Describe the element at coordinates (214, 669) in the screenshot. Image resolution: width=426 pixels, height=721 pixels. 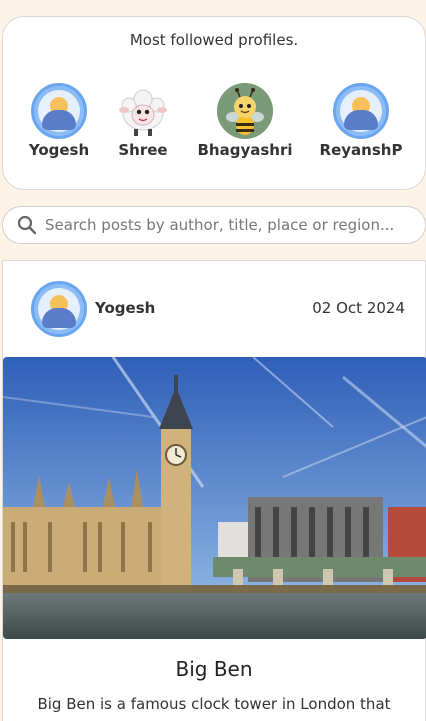
I see `post-title: Big Ben` at that location.